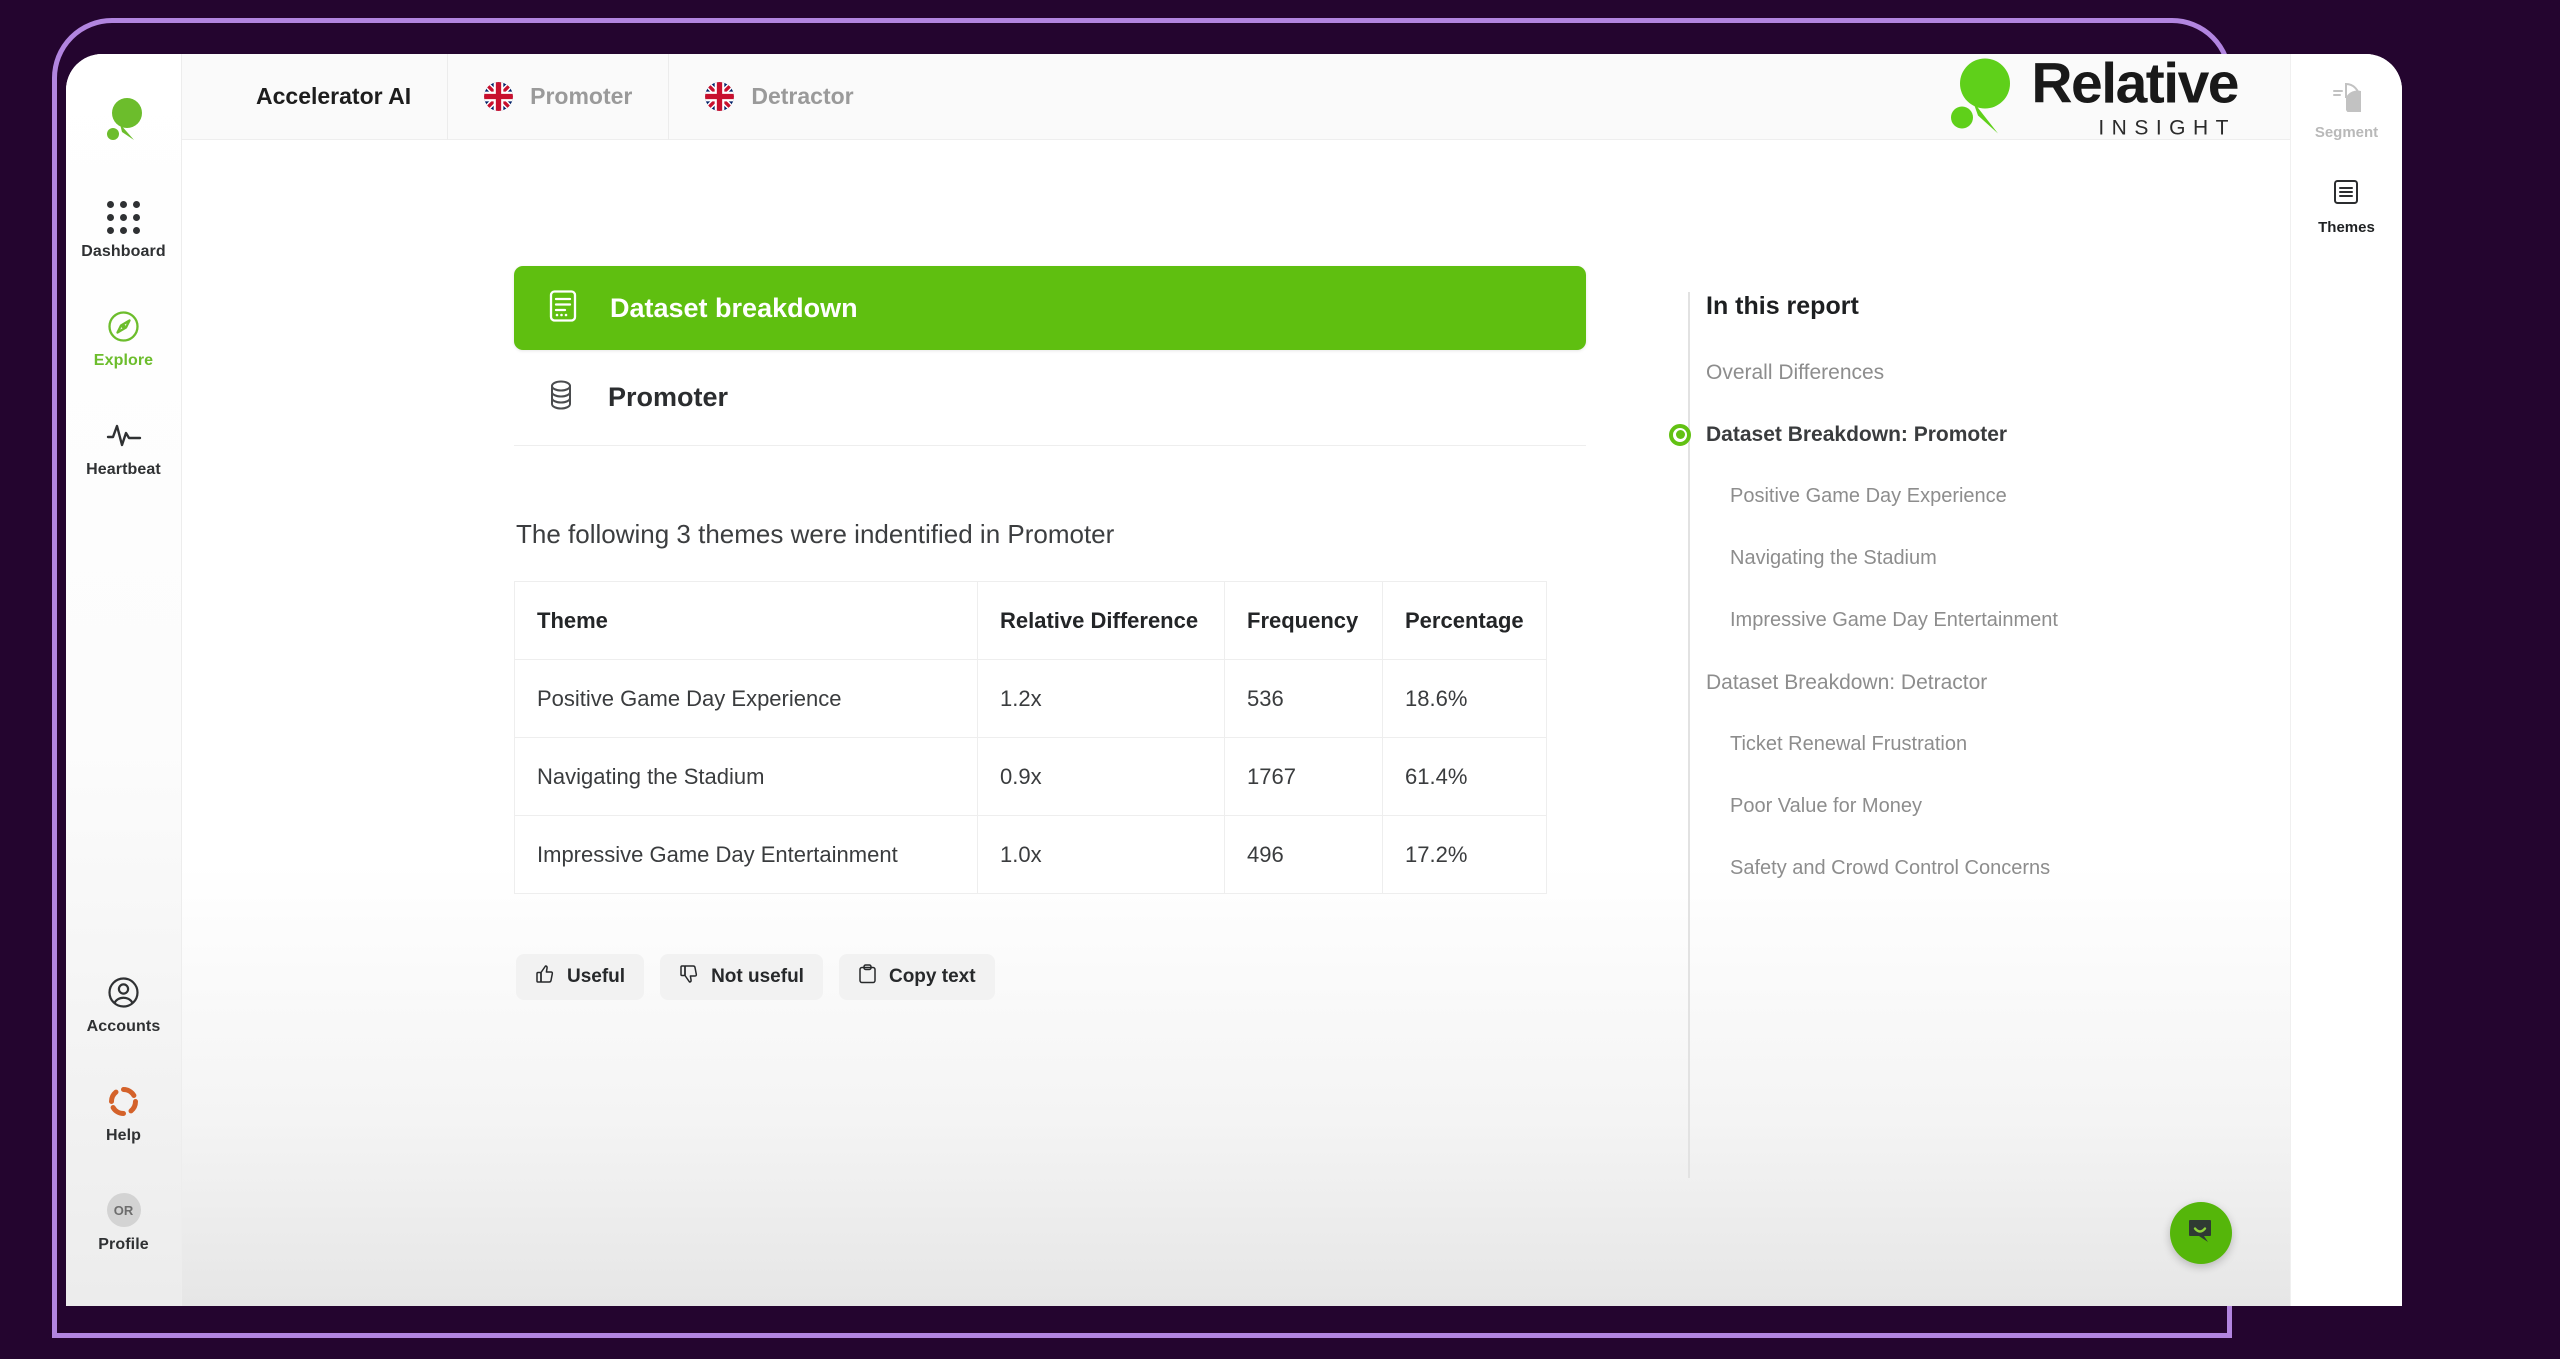 The width and height of the screenshot is (2560, 1359). Describe the element at coordinates (561, 397) in the screenshot. I see `database-icon` at that location.